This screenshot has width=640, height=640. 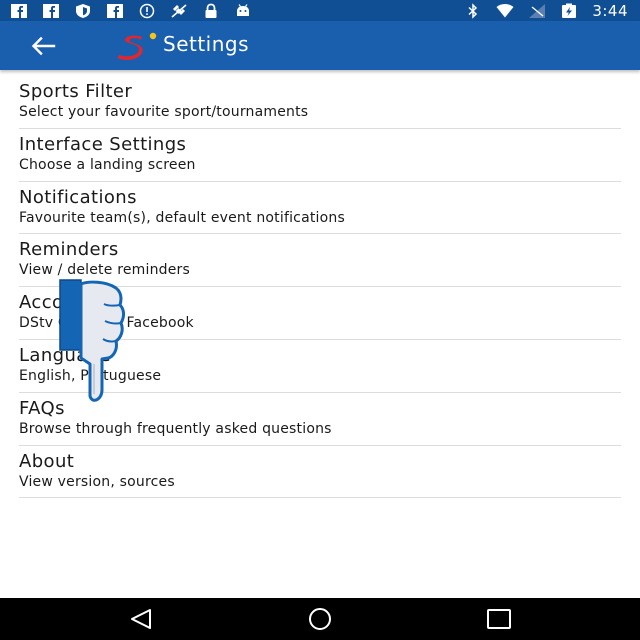 I want to click on back-button, so click(x=43, y=46).